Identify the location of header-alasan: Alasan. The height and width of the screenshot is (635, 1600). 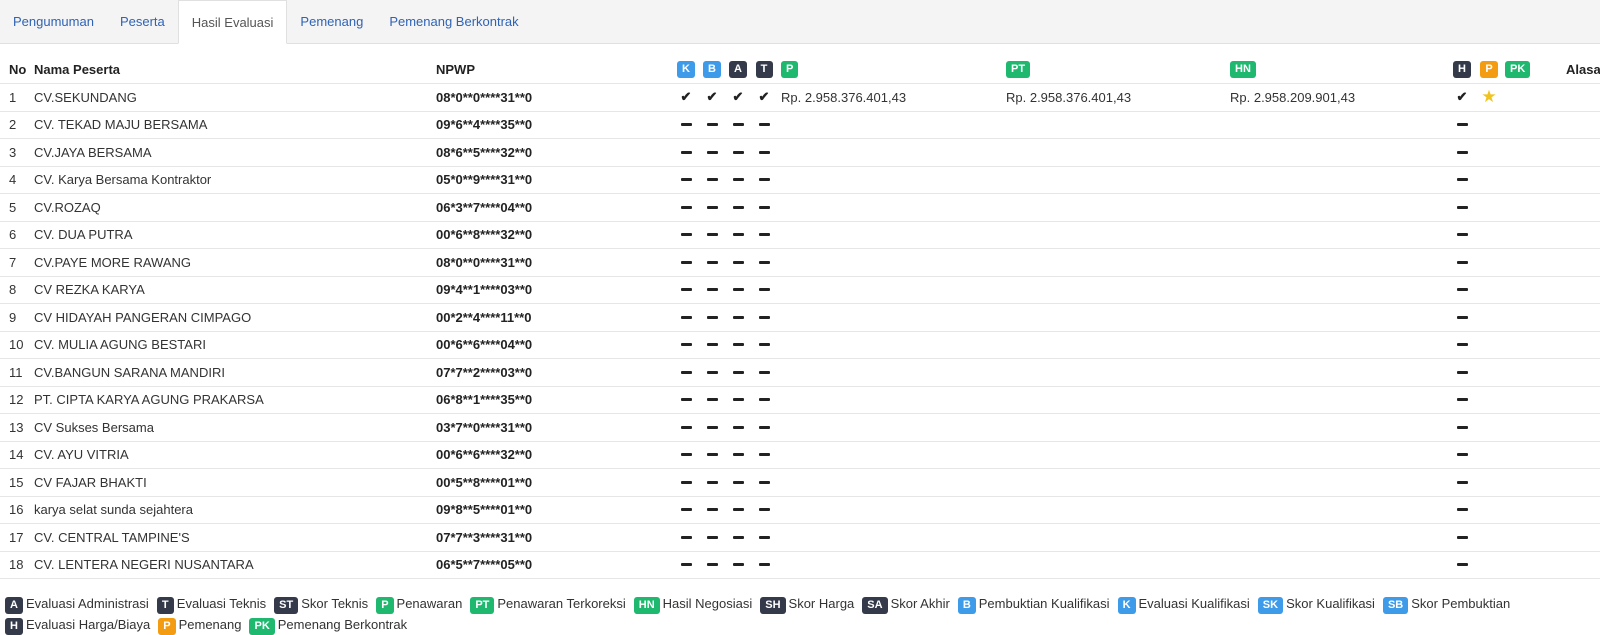
(1583, 69).